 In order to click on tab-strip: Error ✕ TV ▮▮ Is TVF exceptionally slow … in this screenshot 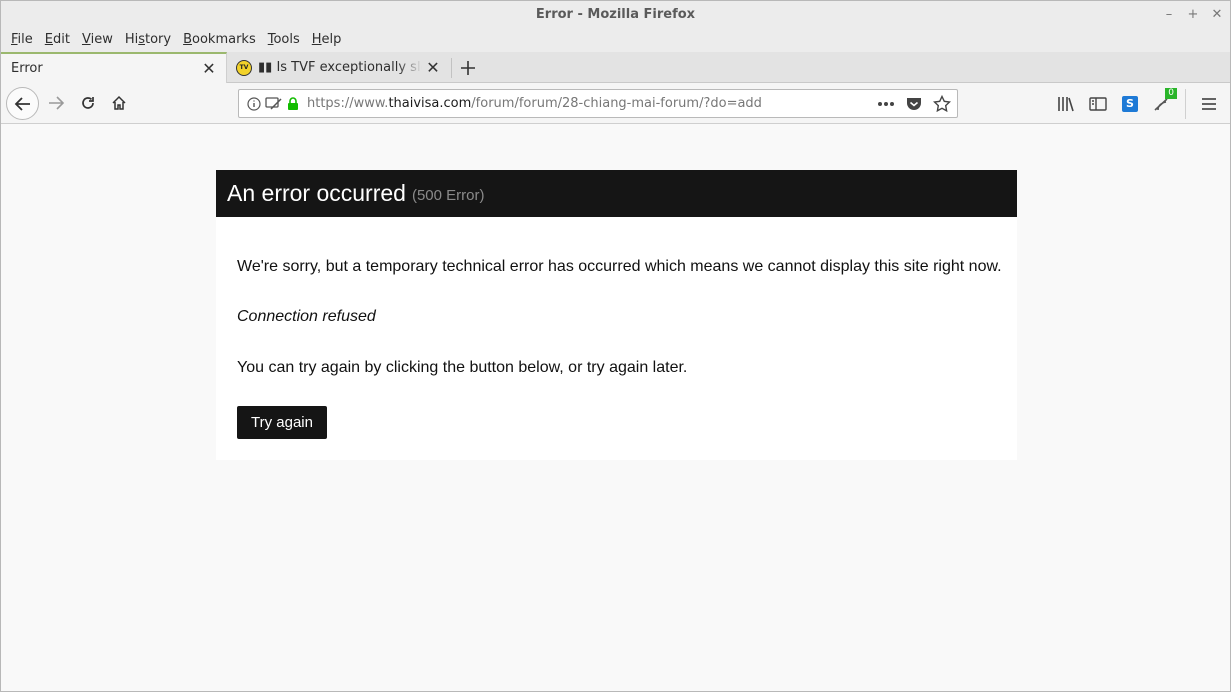, I will do `click(615, 67)`.